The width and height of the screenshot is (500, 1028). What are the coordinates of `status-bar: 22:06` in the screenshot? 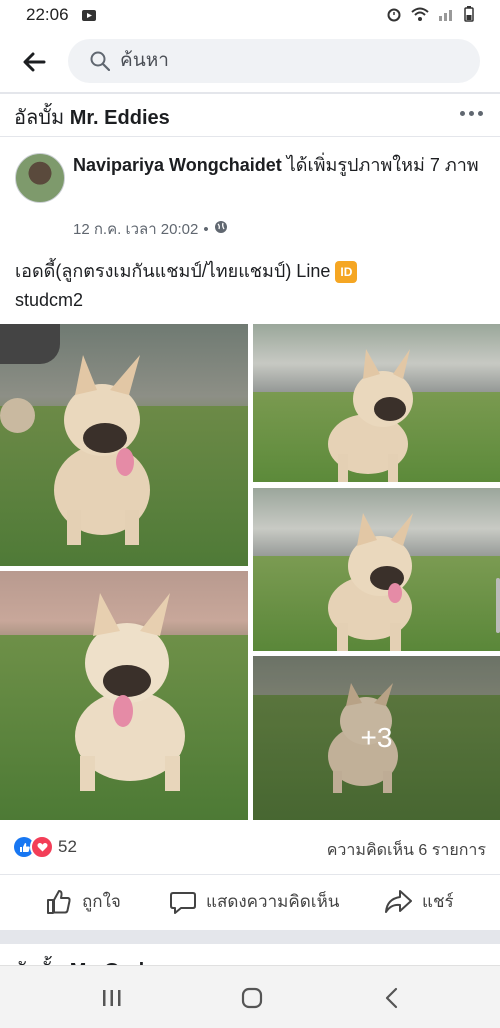 It's located at (250, 15).